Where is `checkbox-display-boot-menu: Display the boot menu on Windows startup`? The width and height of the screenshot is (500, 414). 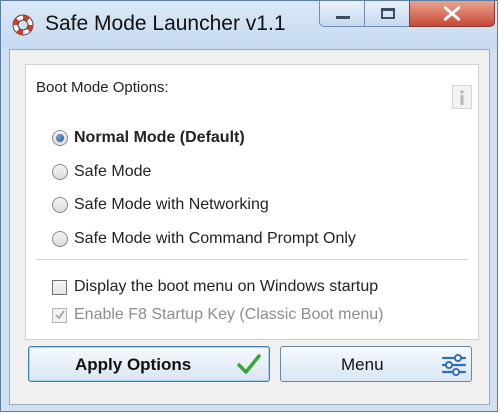
checkbox-display-boot-menu: Display the boot menu on Windows startup is located at coordinates (215, 287).